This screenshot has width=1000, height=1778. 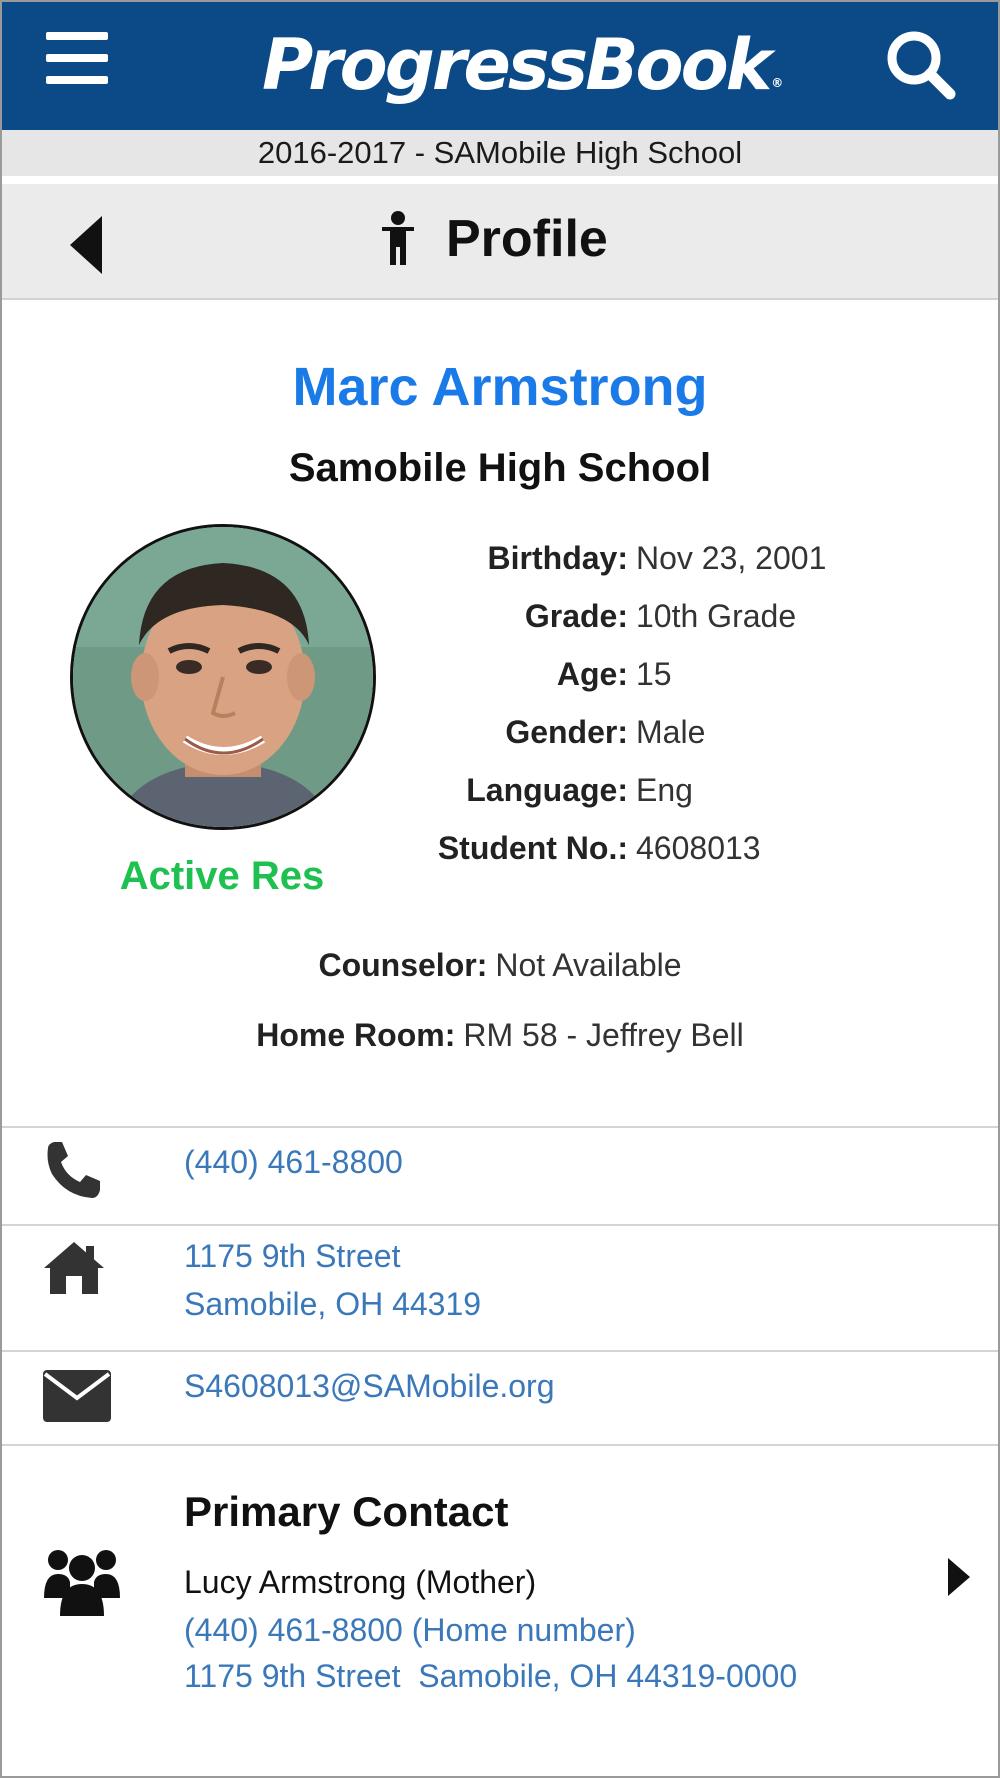 I want to click on chevron-right-icon, so click(x=959, y=1577).